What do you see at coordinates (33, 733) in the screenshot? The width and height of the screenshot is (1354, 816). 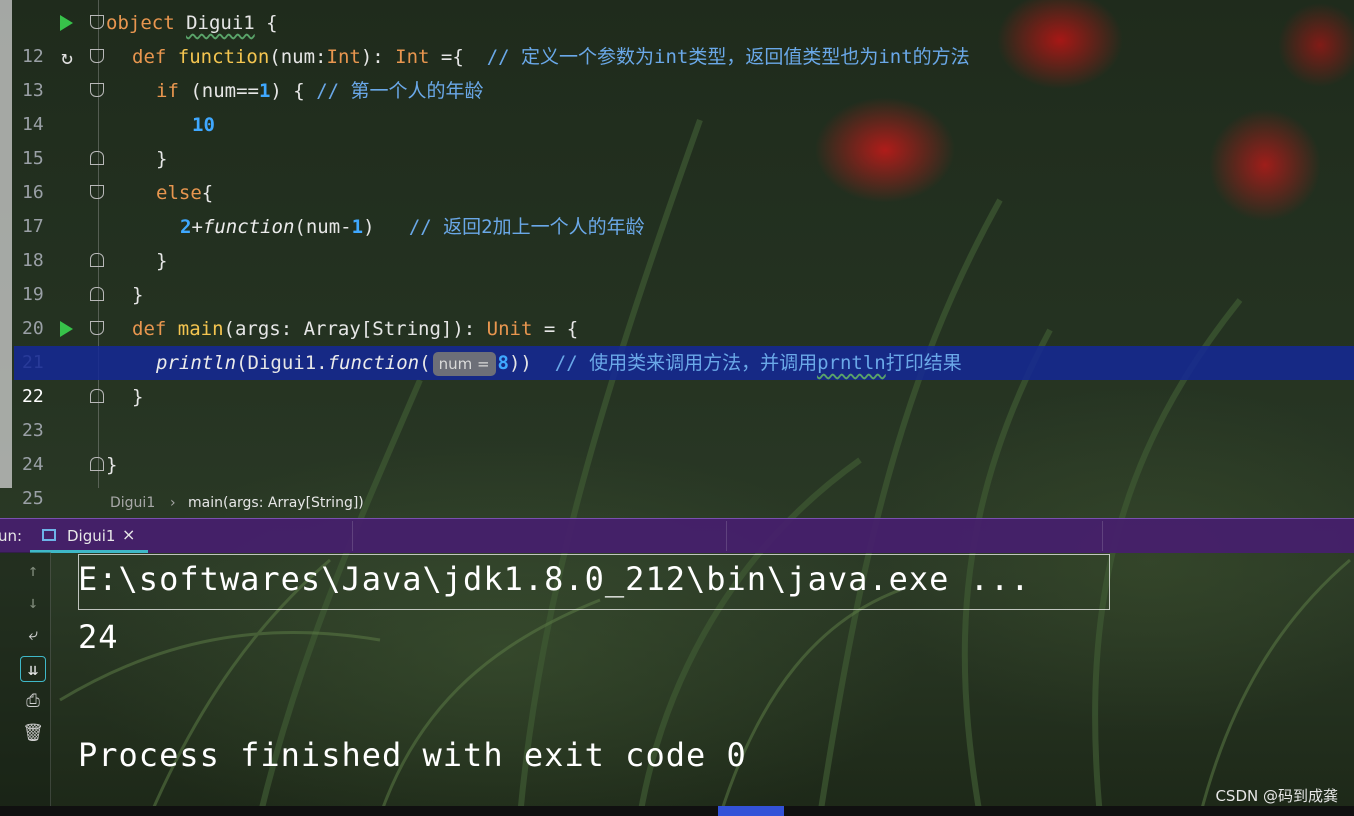 I see `trash-icon: 🗑` at bounding box center [33, 733].